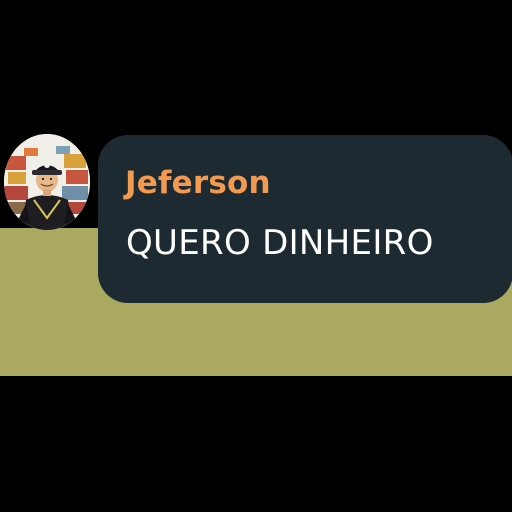  Describe the element at coordinates (280, 243) in the screenshot. I see `message-text: QUERO DINHEIRO` at that location.